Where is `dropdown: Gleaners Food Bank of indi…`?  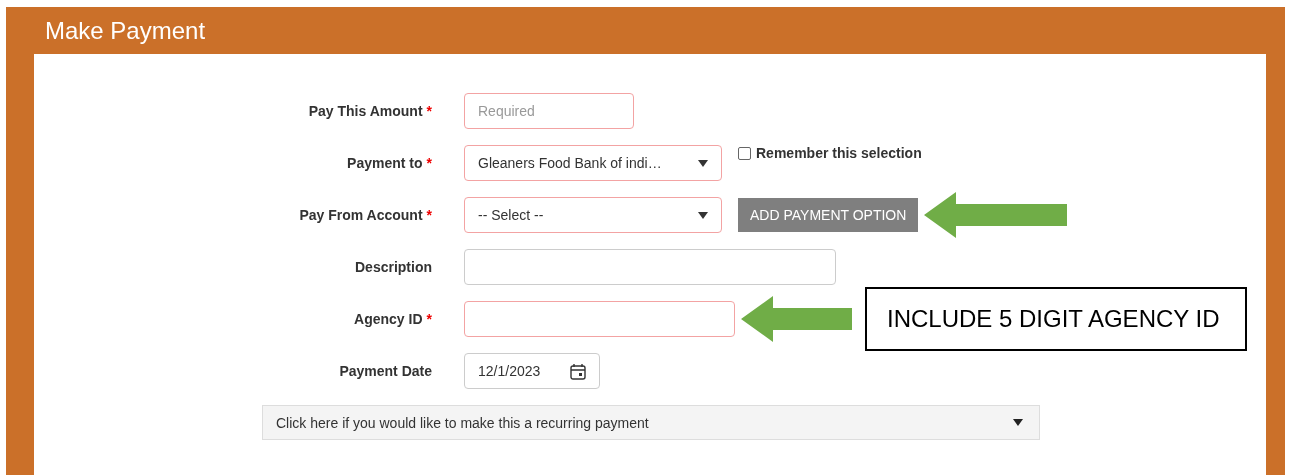 dropdown: Gleaners Food Bank of indi… is located at coordinates (593, 163).